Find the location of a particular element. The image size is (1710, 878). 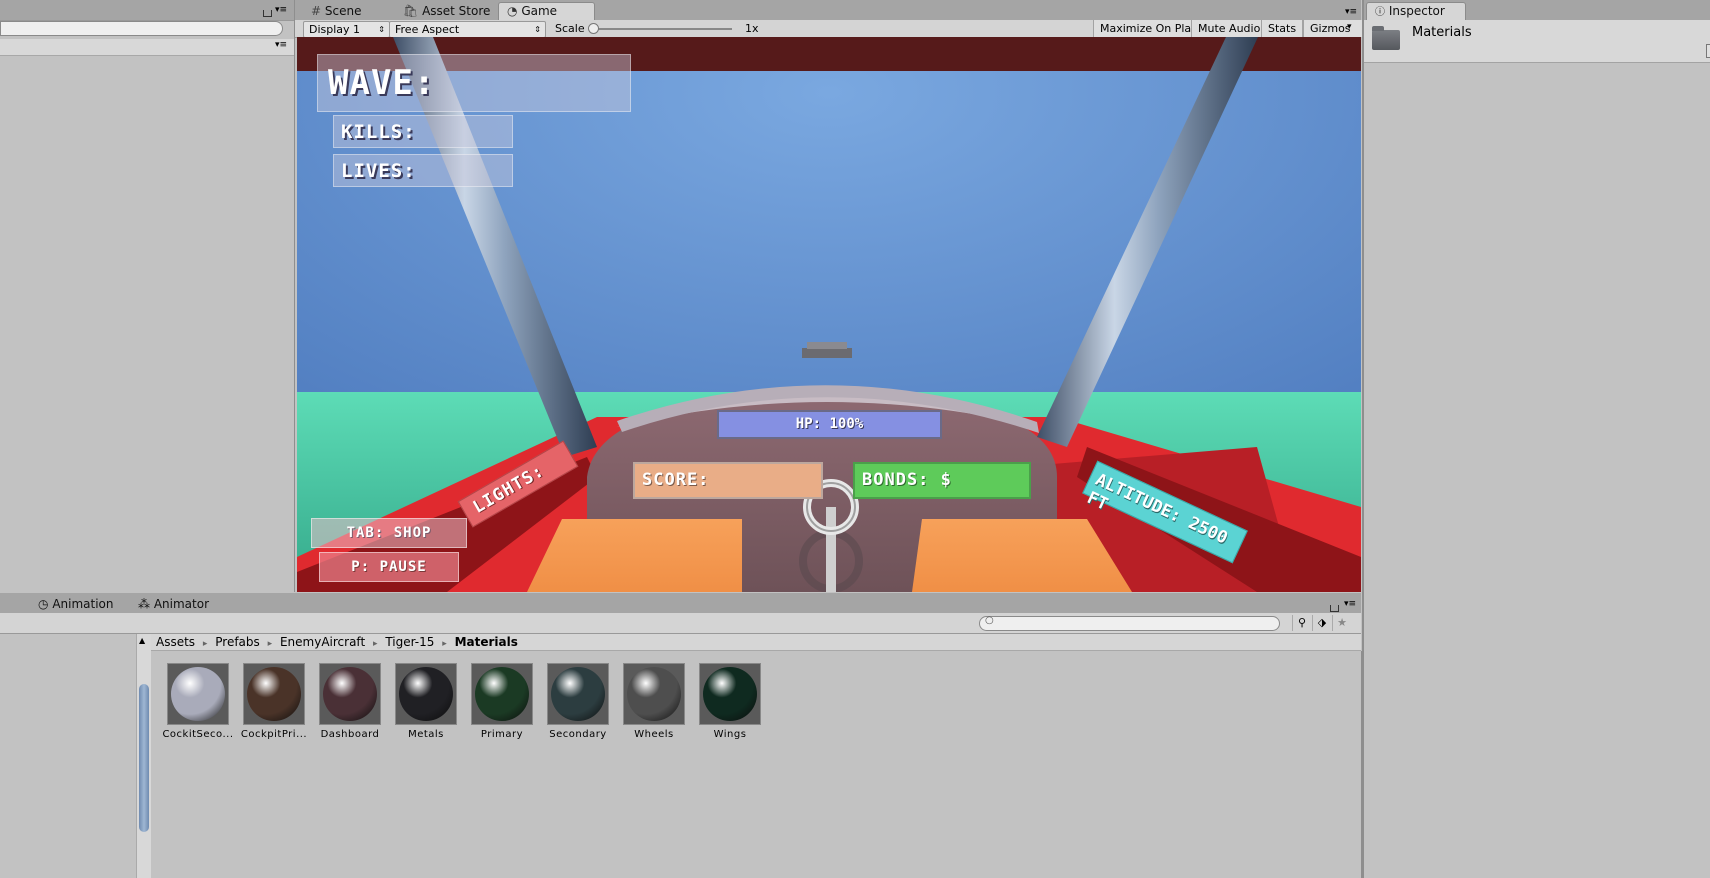

project-search-input: ○ is located at coordinates (1129, 623).